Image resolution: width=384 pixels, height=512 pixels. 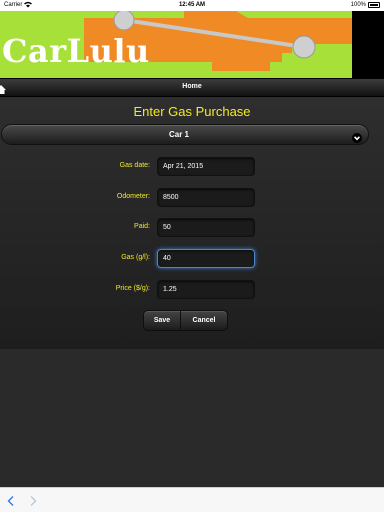 What do you see at coordinates (132, 288) in the screenshot?
I see `price-label: Price ($/g):` at bounding box center [132, 288].